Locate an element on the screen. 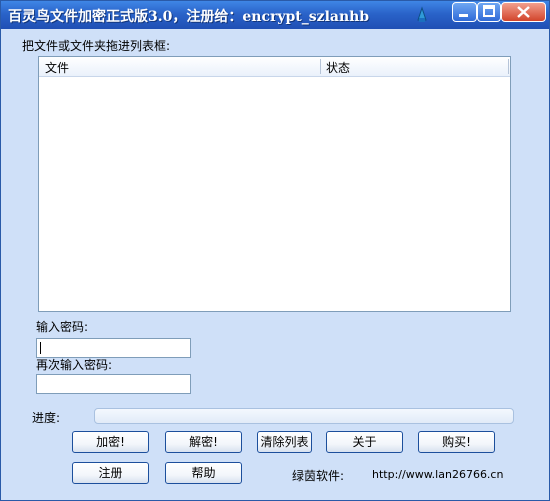 The width and height of the screenshot is (550, 501). progress-label: 进度: is located at coordinates (46, 418).